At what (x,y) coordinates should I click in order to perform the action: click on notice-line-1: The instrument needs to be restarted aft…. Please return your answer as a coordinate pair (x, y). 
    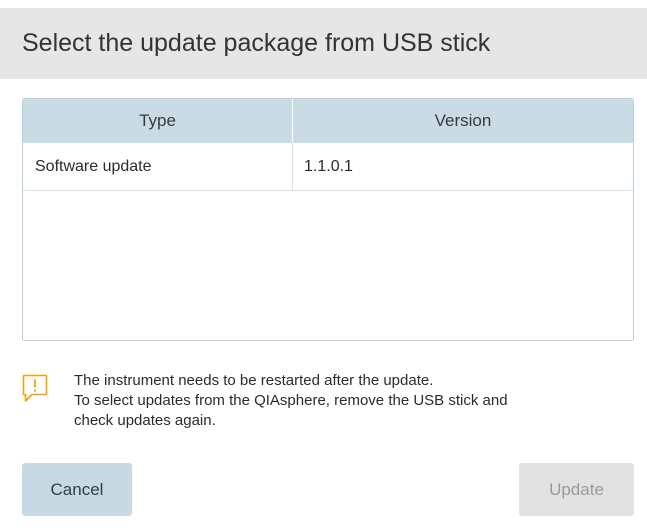
    Looking at the image, I should click on (254, 380).